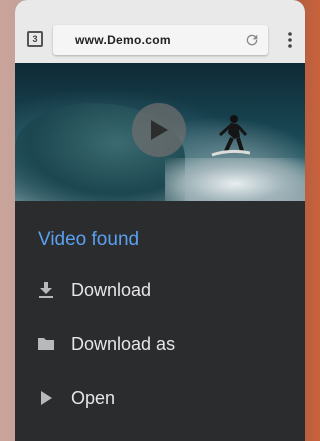 Image resolution: width=320 pixels, height=441 pixels. I want to click on tab-count-label: 3, so click(35, 39).